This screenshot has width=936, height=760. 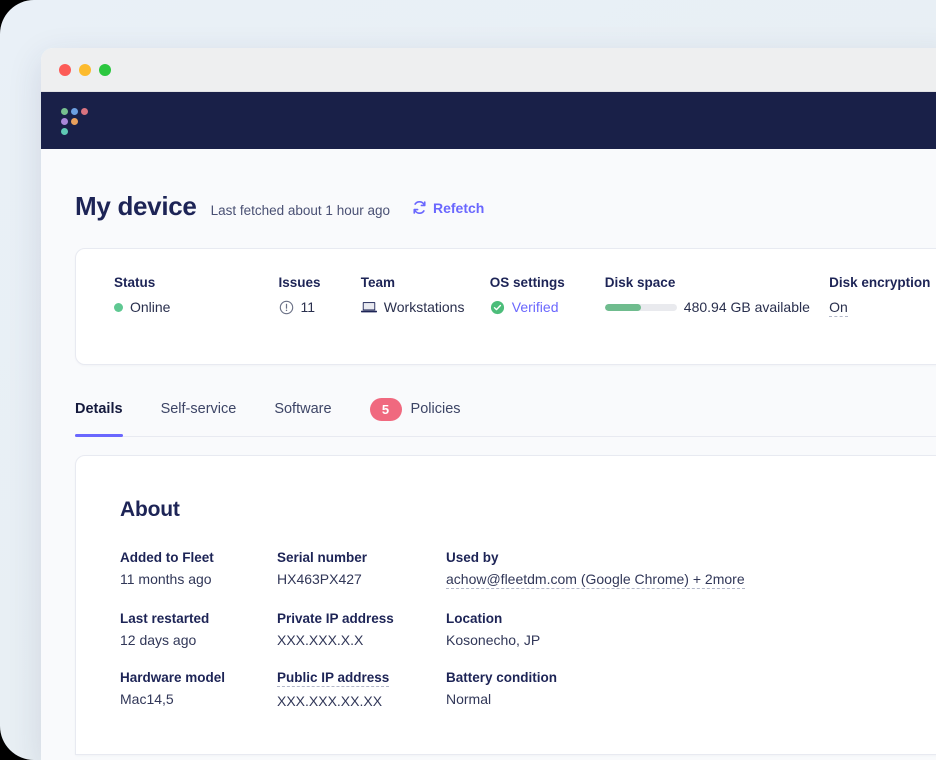 What do you see at coordinates (136, 206) in the screenshot?
I see `page-title: My device` at bounding box center [136, 206].